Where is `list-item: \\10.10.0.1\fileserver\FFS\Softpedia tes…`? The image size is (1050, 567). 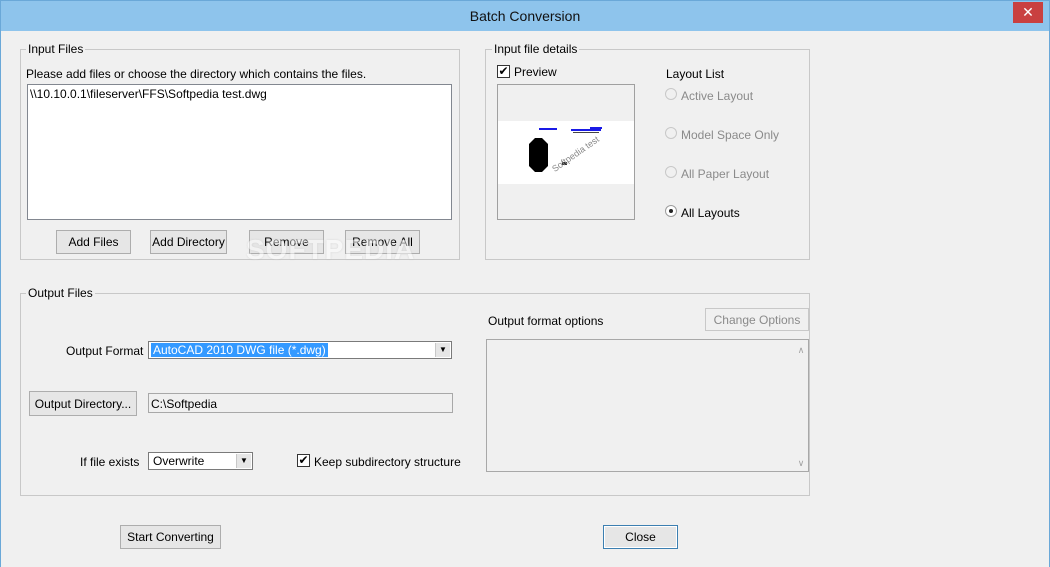 list-item: \\10.10.0.1\fileserver\FFS\Softpedia tes… is located at coordinates (148, 94).